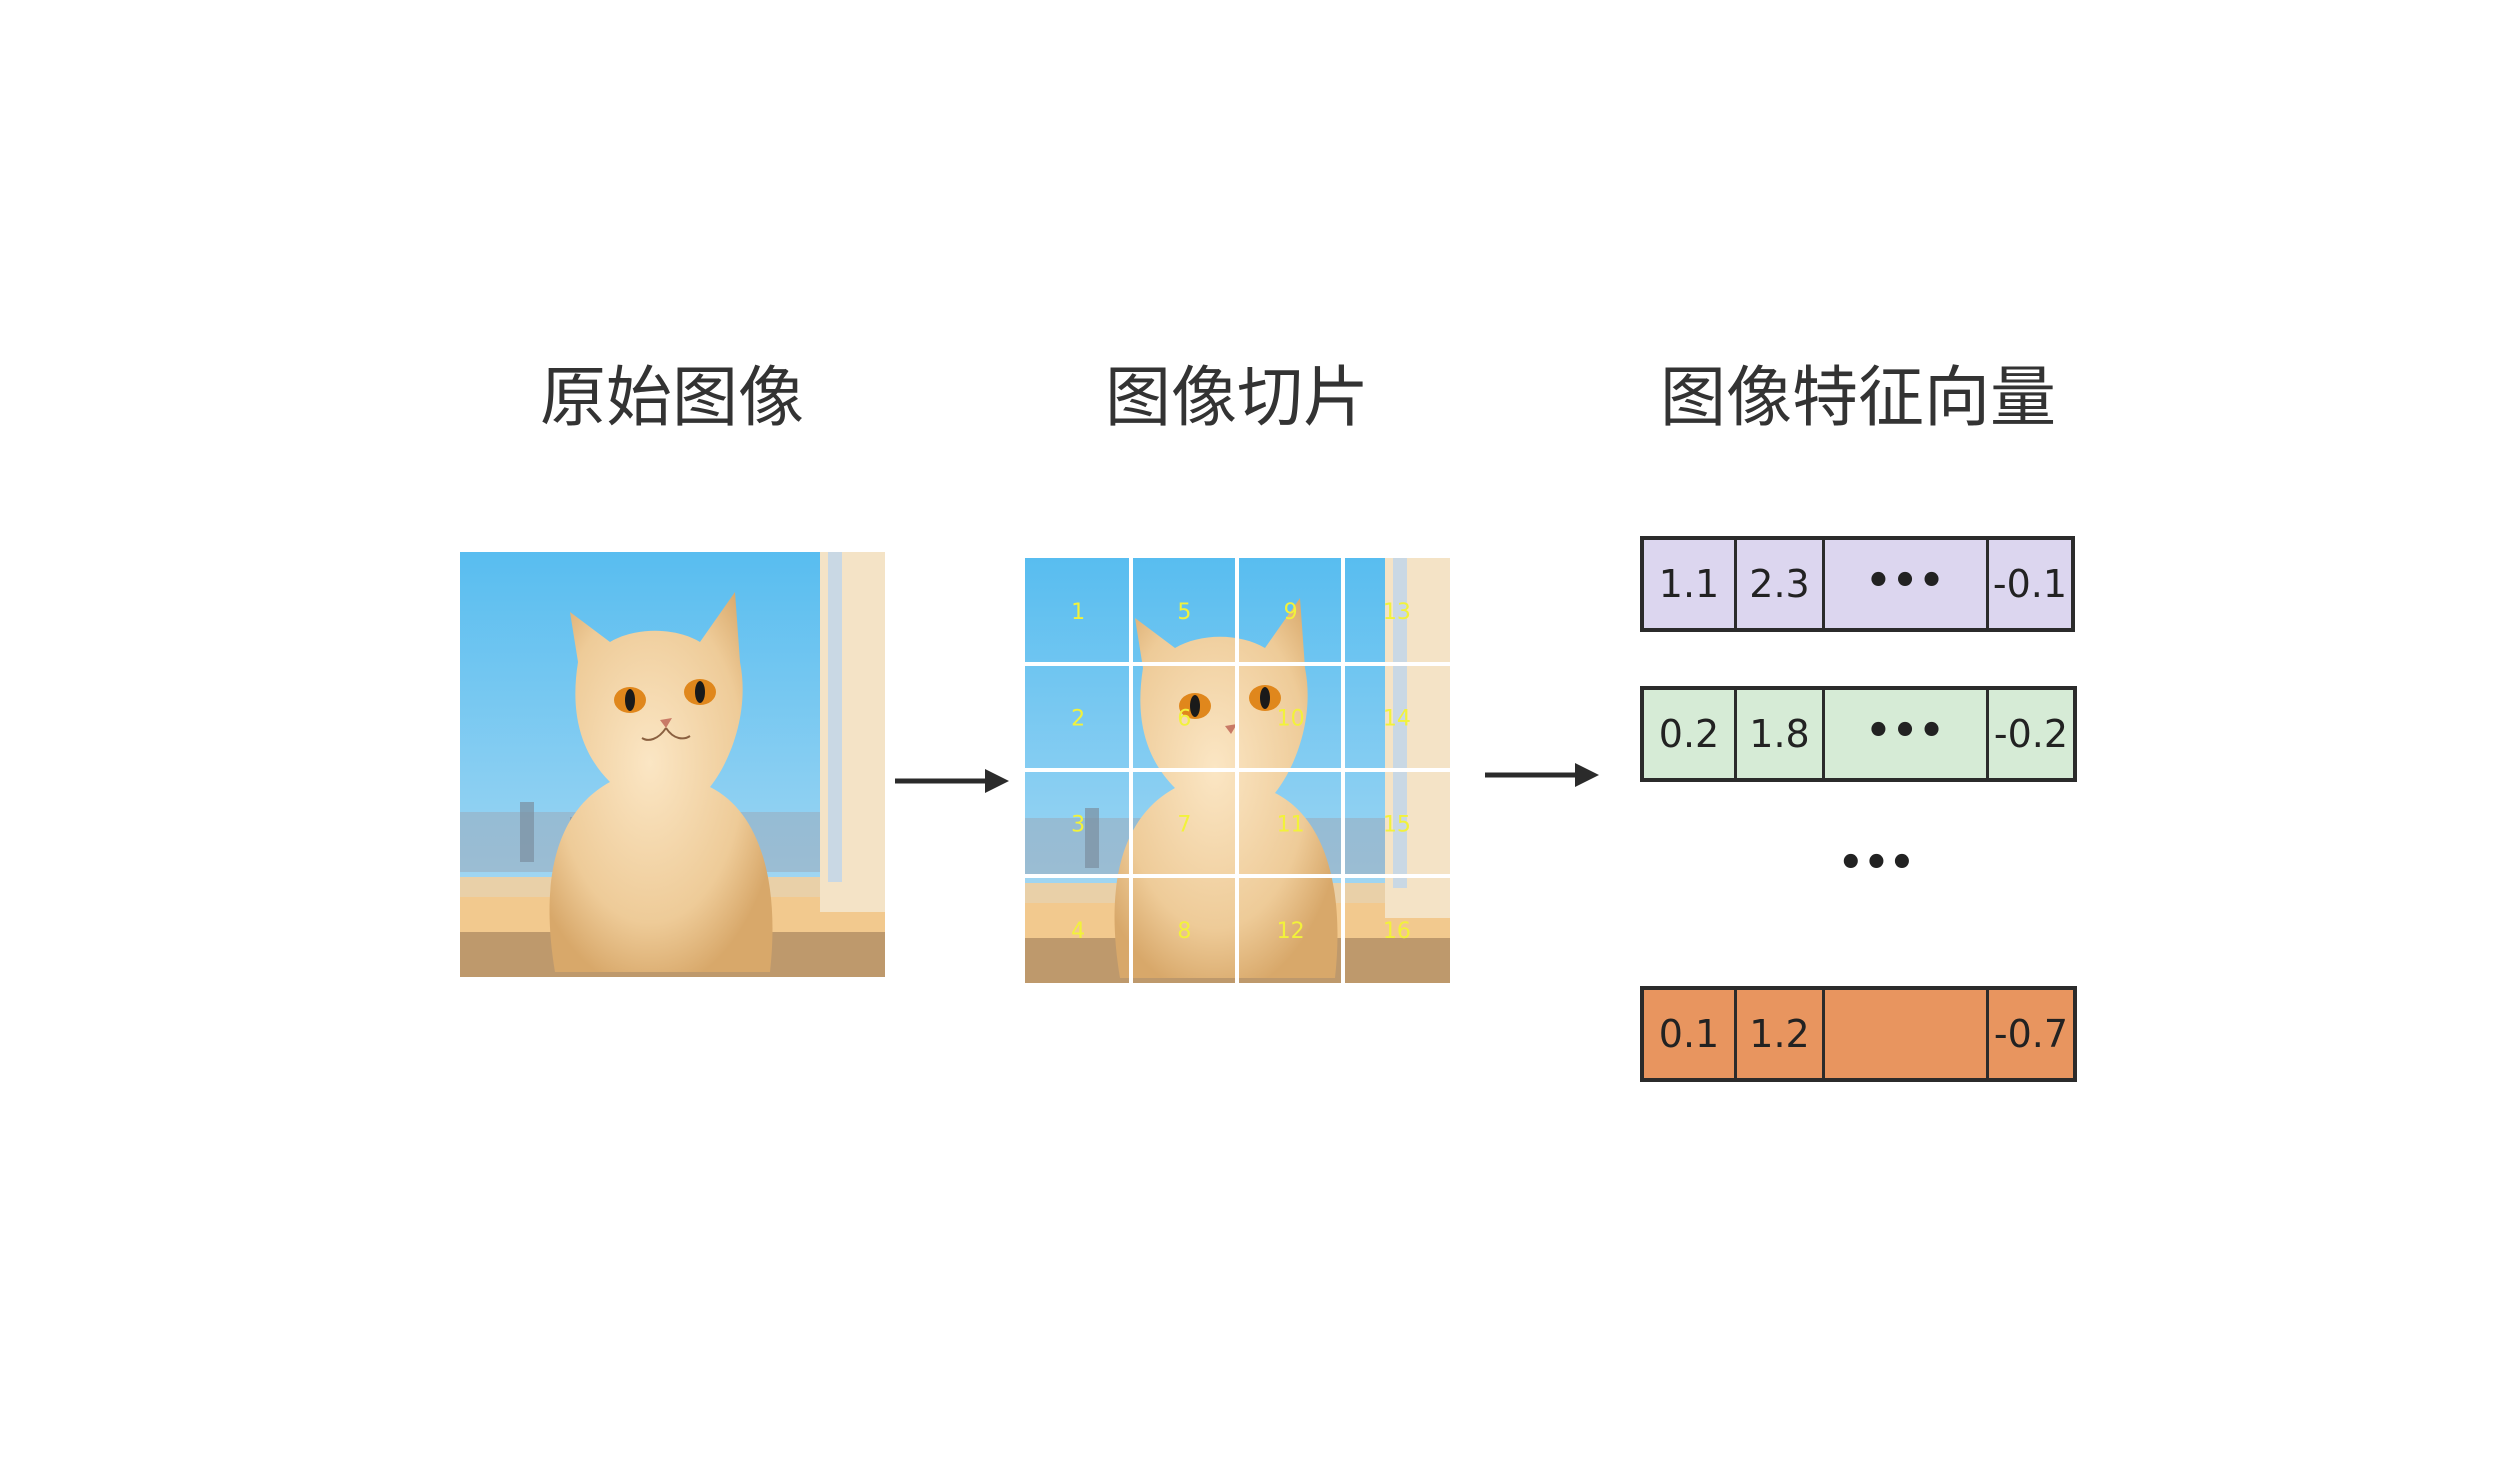  Describe the element at coordinates (1237, 397) in the screenshot. I see `image-patches-title: 图像切片` at that location.